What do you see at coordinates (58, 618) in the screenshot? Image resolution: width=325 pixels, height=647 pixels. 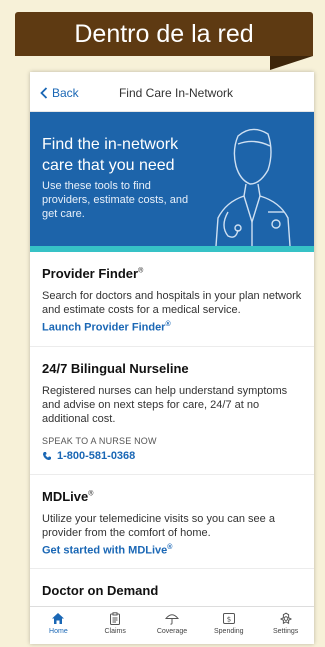 I see `home-icon` at bounding box center [58, 618].